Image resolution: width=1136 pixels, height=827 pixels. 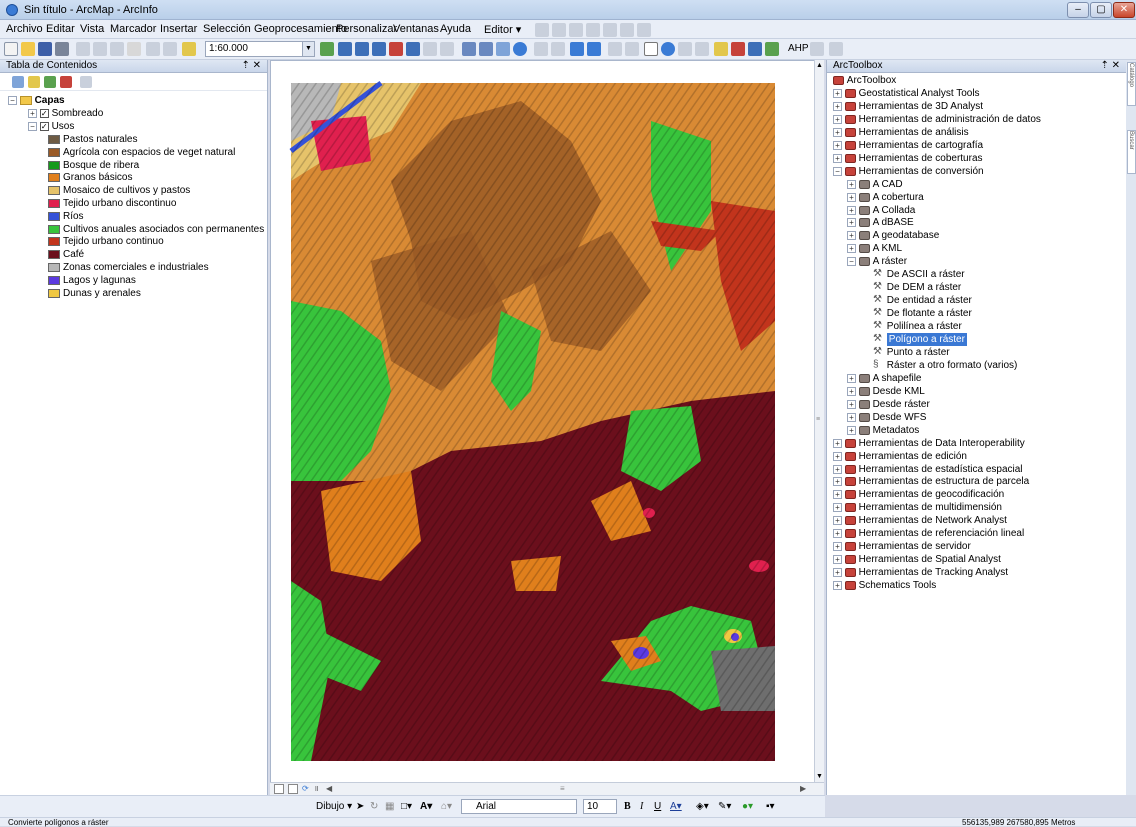 What do you see at coordinates (922, 300) in the screenshot?
I see `raster-tool-item: ⚒ De entidad a ráster` at bounding box center [922, 300].